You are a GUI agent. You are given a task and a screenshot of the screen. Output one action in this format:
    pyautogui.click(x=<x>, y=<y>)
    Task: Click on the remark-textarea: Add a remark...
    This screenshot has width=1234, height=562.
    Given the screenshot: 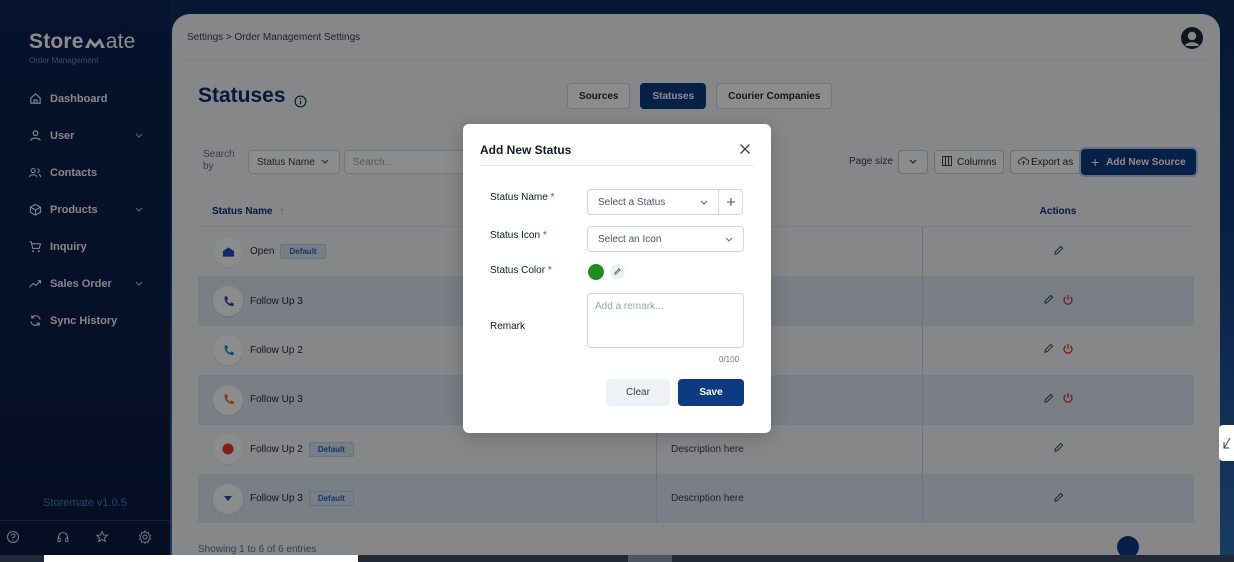 What is the action you would take?
    pyautogui.click(x=665, y=320)
    